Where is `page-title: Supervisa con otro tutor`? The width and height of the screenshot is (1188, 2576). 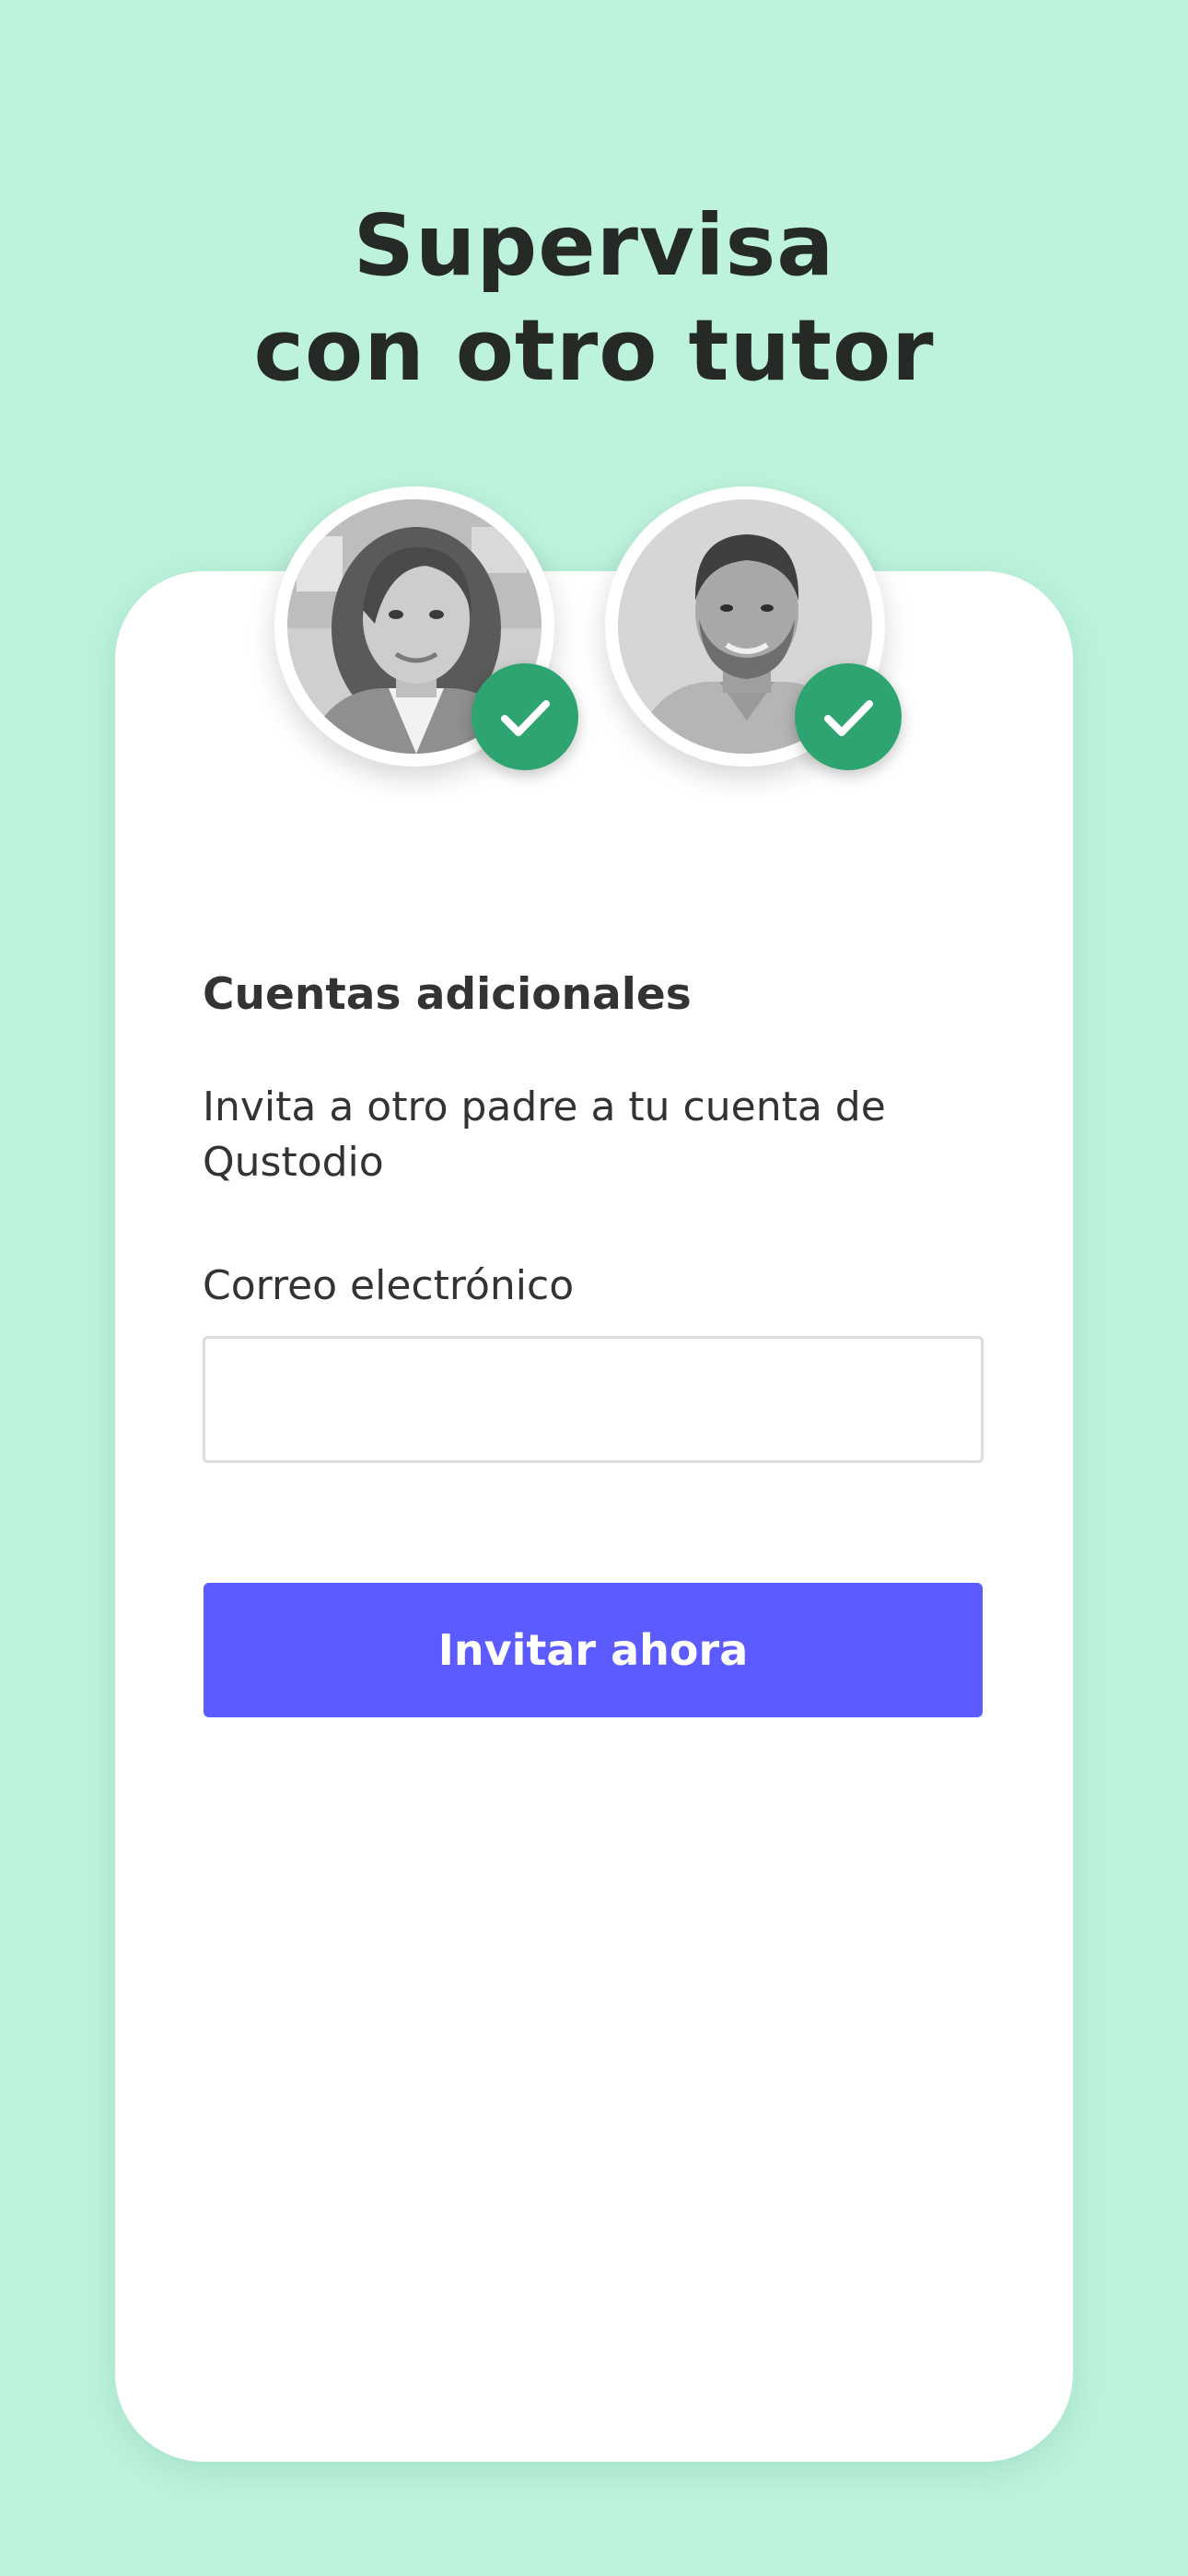 page-title: Supervisa con otro tutor is located at coordinates (594, 299).